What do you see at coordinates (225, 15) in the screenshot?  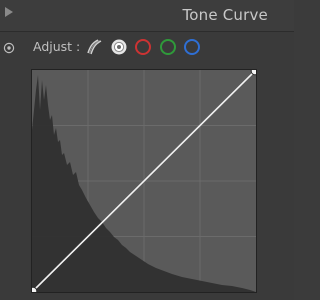 I see `panel-title: Tone Curve` at bounding box center [225, 15].